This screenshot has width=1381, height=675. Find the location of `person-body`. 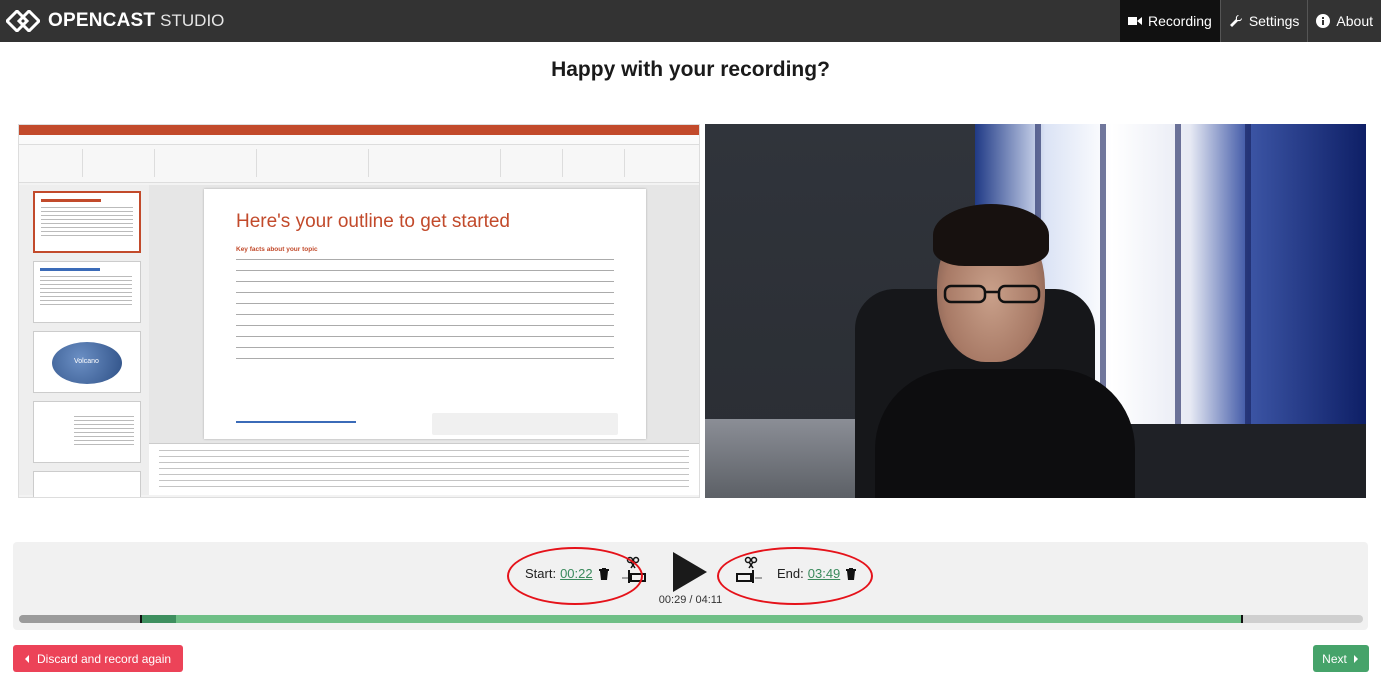

person-body is located at coordinates (1005, 433).